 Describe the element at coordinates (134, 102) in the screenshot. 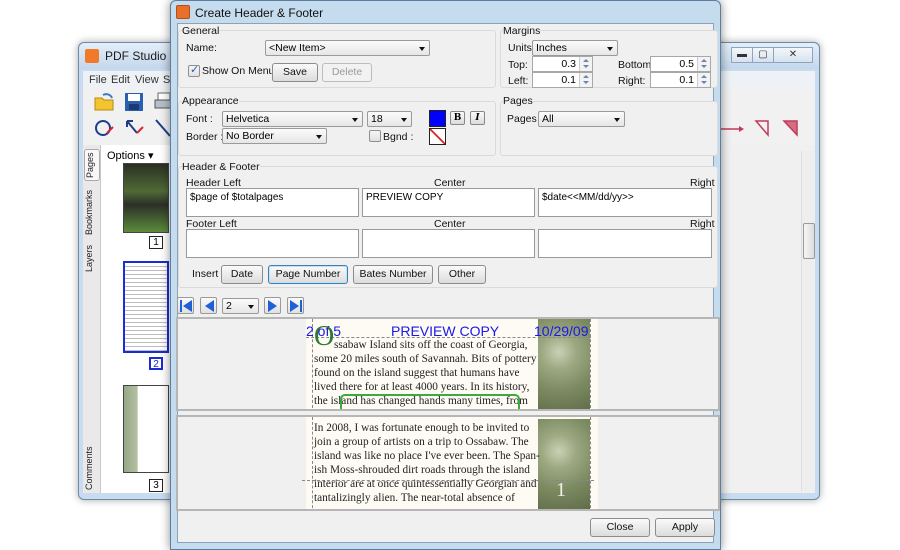

I see `save-disk-icon` at that location.